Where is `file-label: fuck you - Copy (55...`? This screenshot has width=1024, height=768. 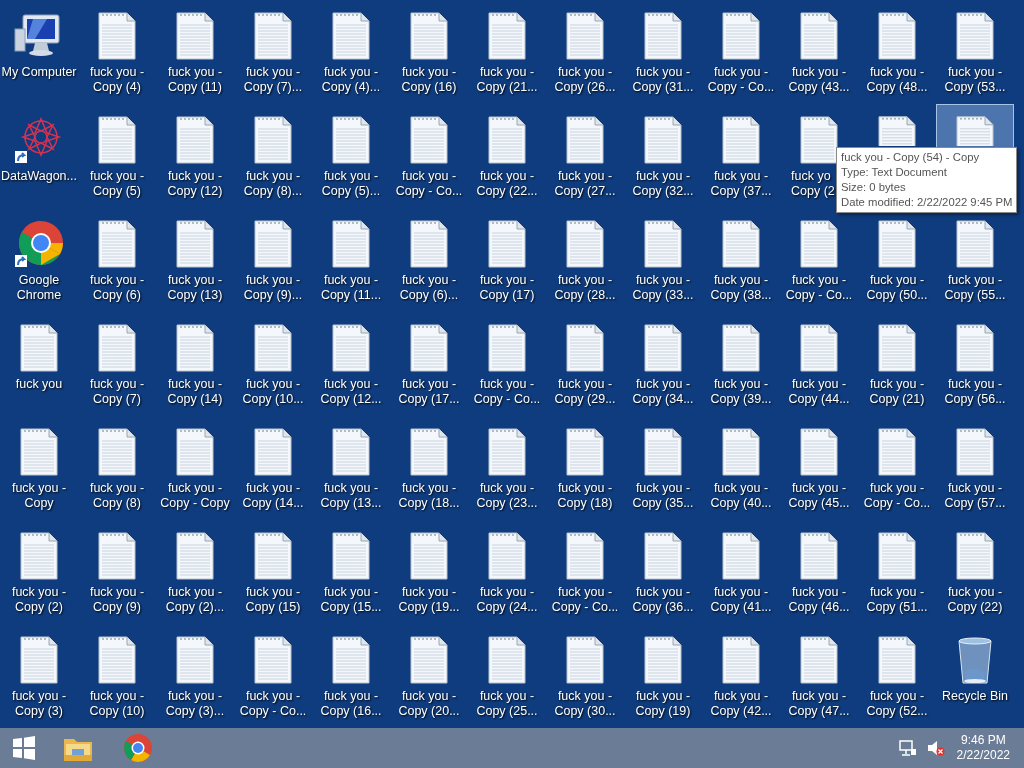
file-label: fuck you - Copy (55... is located at coordinates (975, 288).